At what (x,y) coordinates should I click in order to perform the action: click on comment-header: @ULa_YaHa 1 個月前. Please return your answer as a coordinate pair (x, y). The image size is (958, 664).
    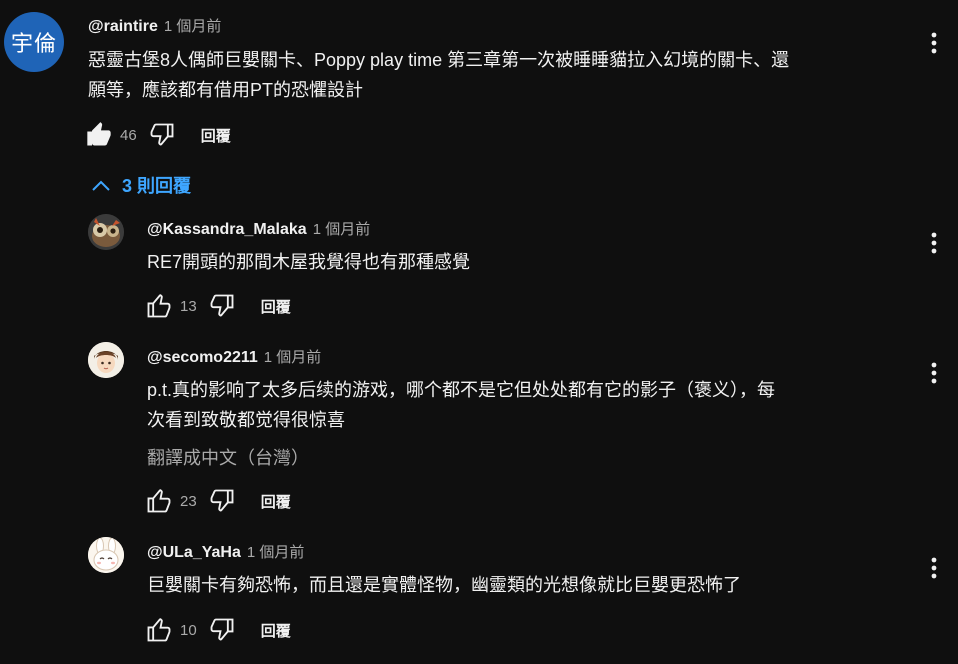
    Looking at the image, I should click on (225, 551).